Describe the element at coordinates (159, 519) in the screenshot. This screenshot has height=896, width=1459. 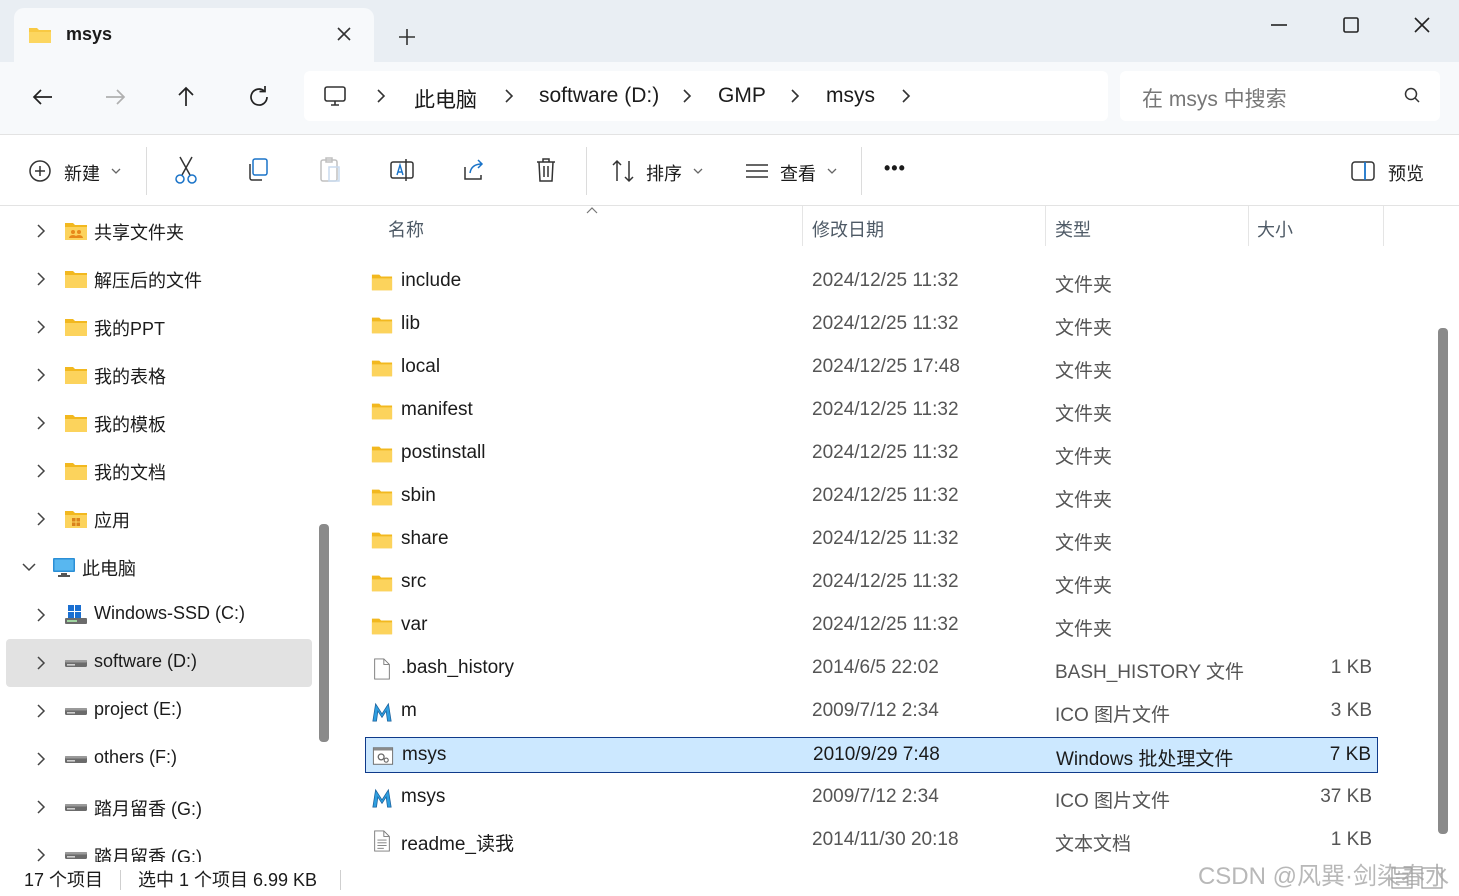
I see `sidebar-item: 应用` at that location.